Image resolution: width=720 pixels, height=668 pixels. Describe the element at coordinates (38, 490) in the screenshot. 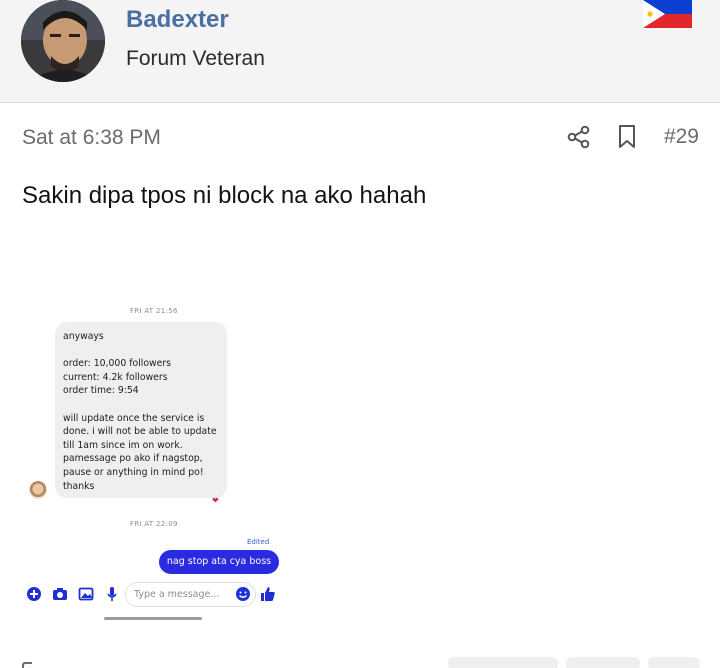

I see `contact-avatar` at that location.